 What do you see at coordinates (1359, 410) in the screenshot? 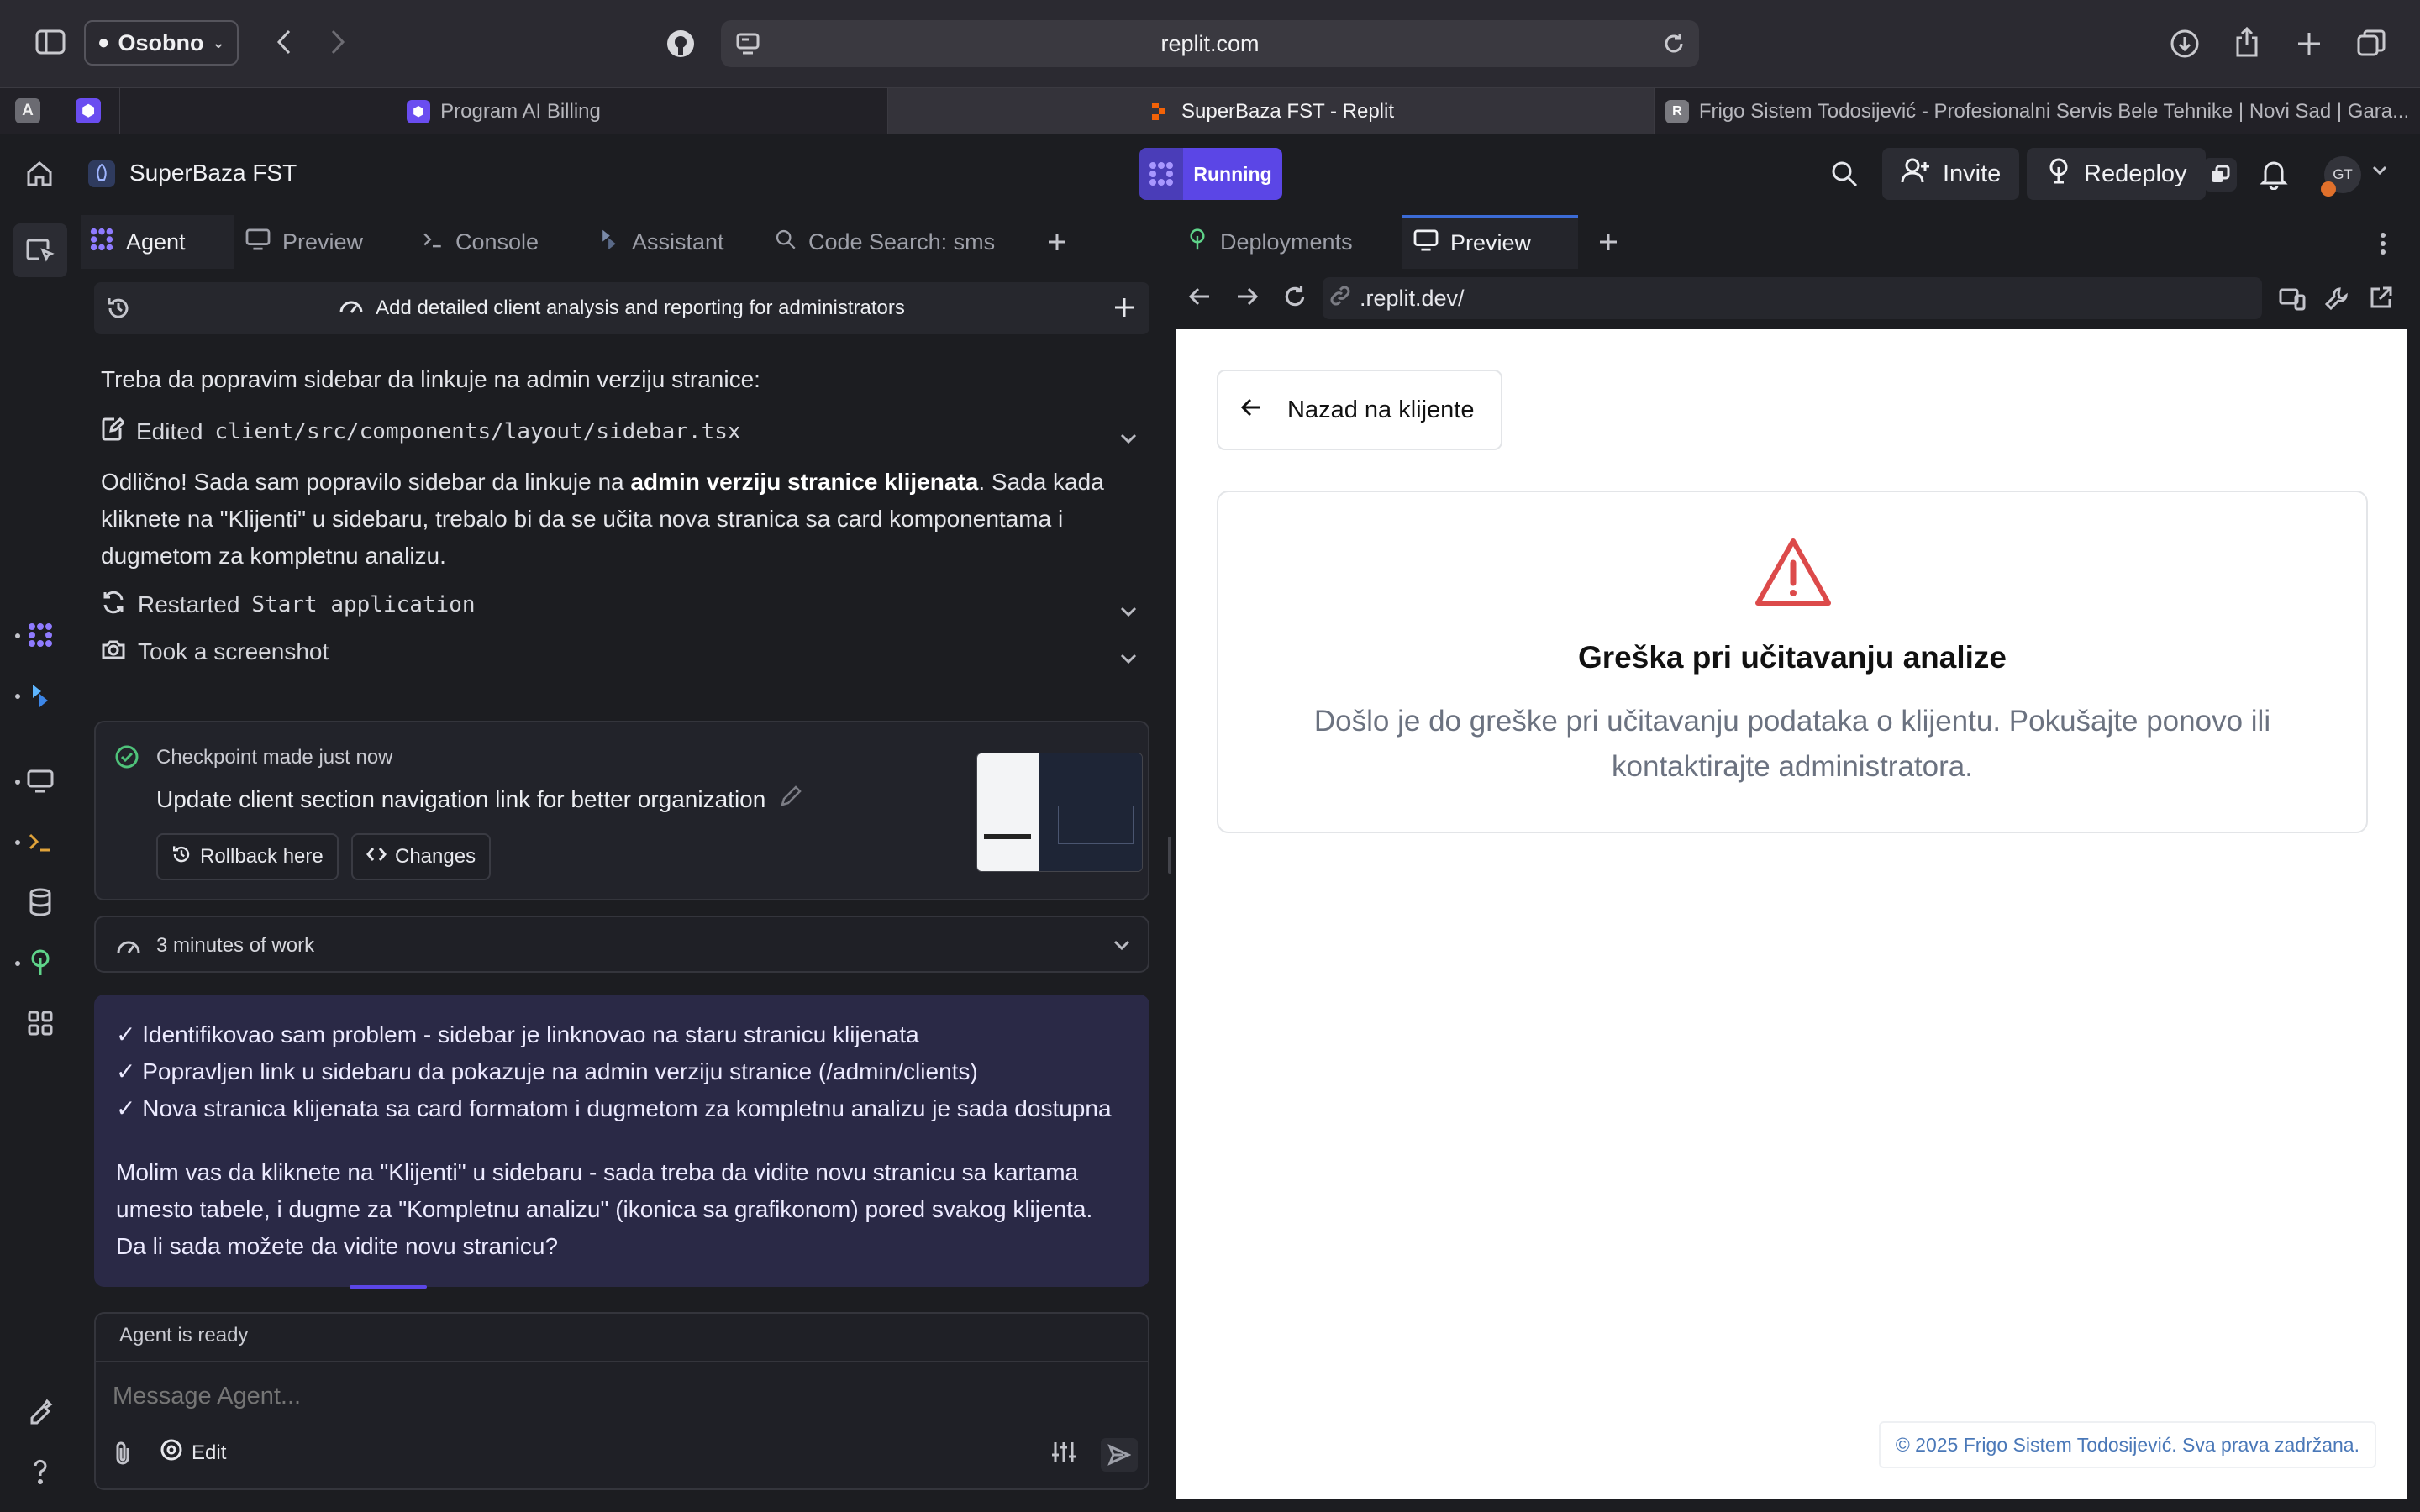
I see `back-to-clients-button: Nazad na klijente` at bounding box center [1359, 410].